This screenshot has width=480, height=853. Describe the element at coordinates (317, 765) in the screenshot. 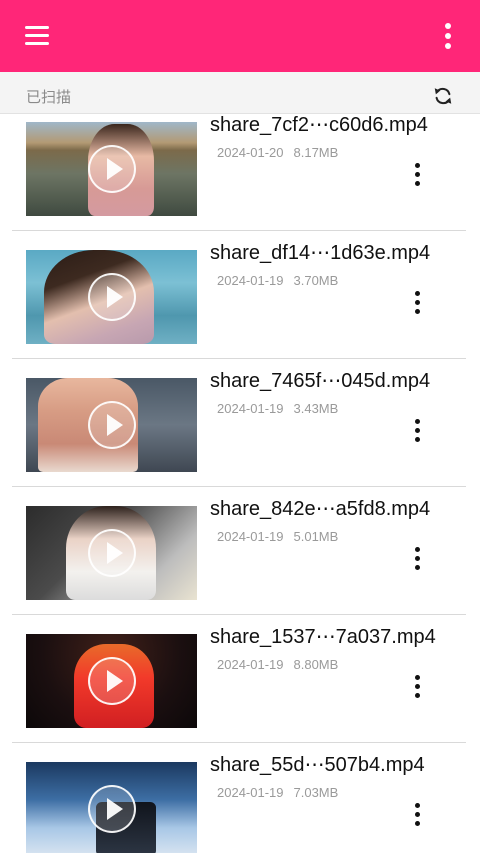

I see `video-filename: share_55d⋯507b4.mp4` at that location.